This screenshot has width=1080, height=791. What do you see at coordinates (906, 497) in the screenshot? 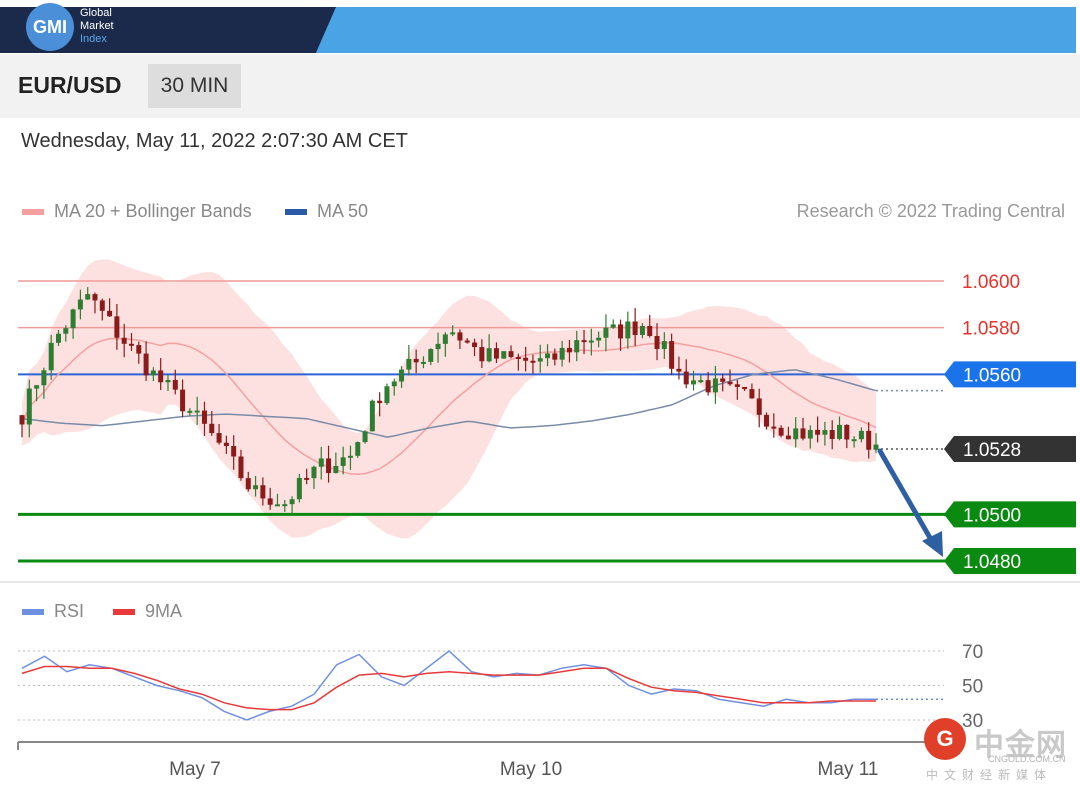
I see `trend-arrow-shaft` at bounding box center [906, 497].